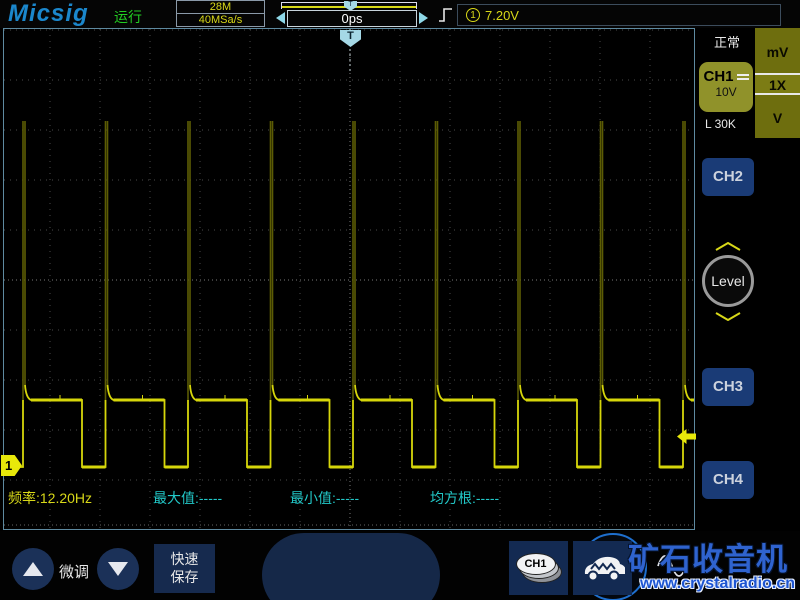 Image resolution: width=800 pixels, height=600 pixels. What do you see at coordinates (453, 498) in the screenshot?
I see `measurement-label: 均方根:` at bounding box center [453, 498].